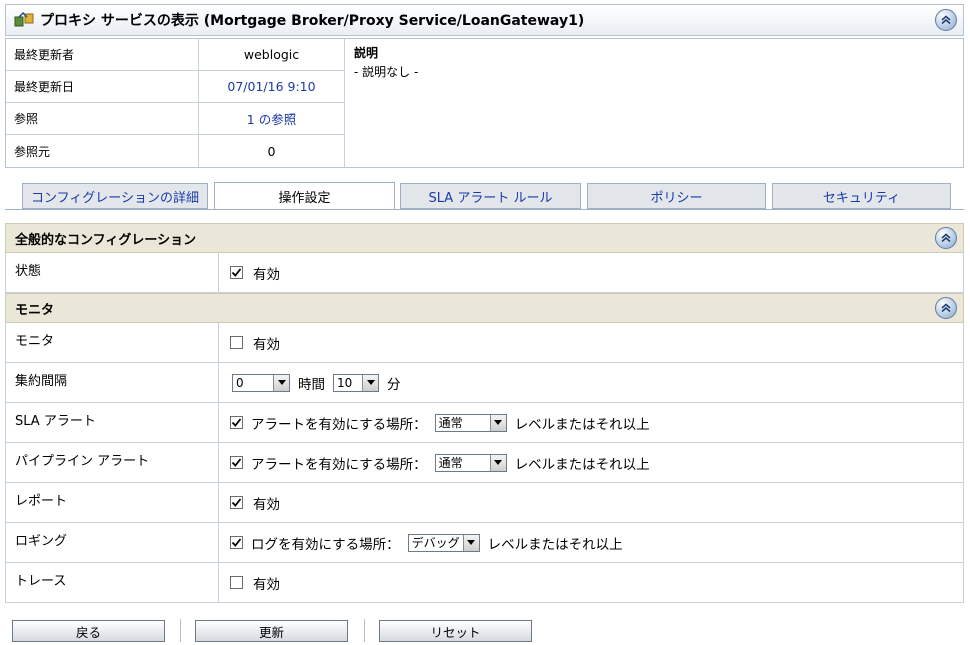 The width and height of the screenshot is (970, 645). What do you see at coordinates (484, 273) in the screenshot?
I see `row-state: 状態 有効` at bounding box center [484, 273].